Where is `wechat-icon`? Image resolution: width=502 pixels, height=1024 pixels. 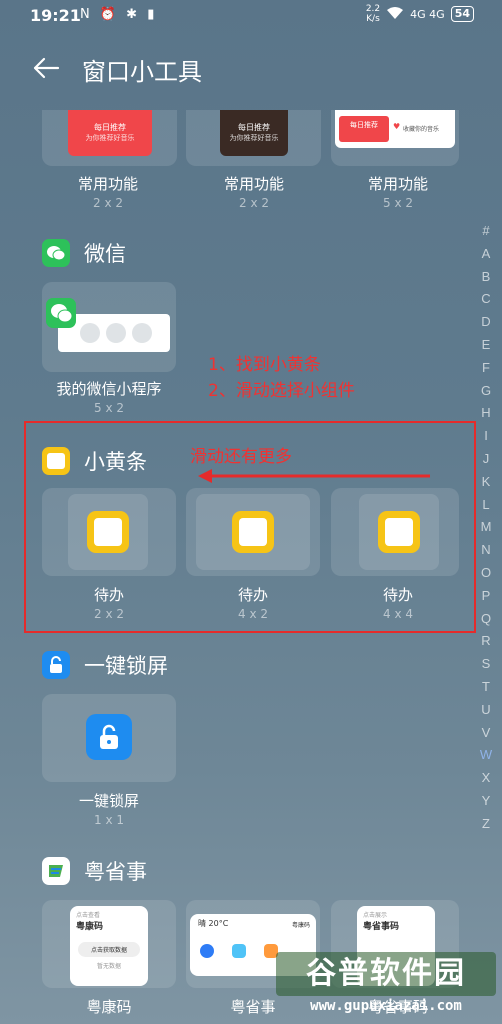 wechat-icon is located at coordinates (56, 253).